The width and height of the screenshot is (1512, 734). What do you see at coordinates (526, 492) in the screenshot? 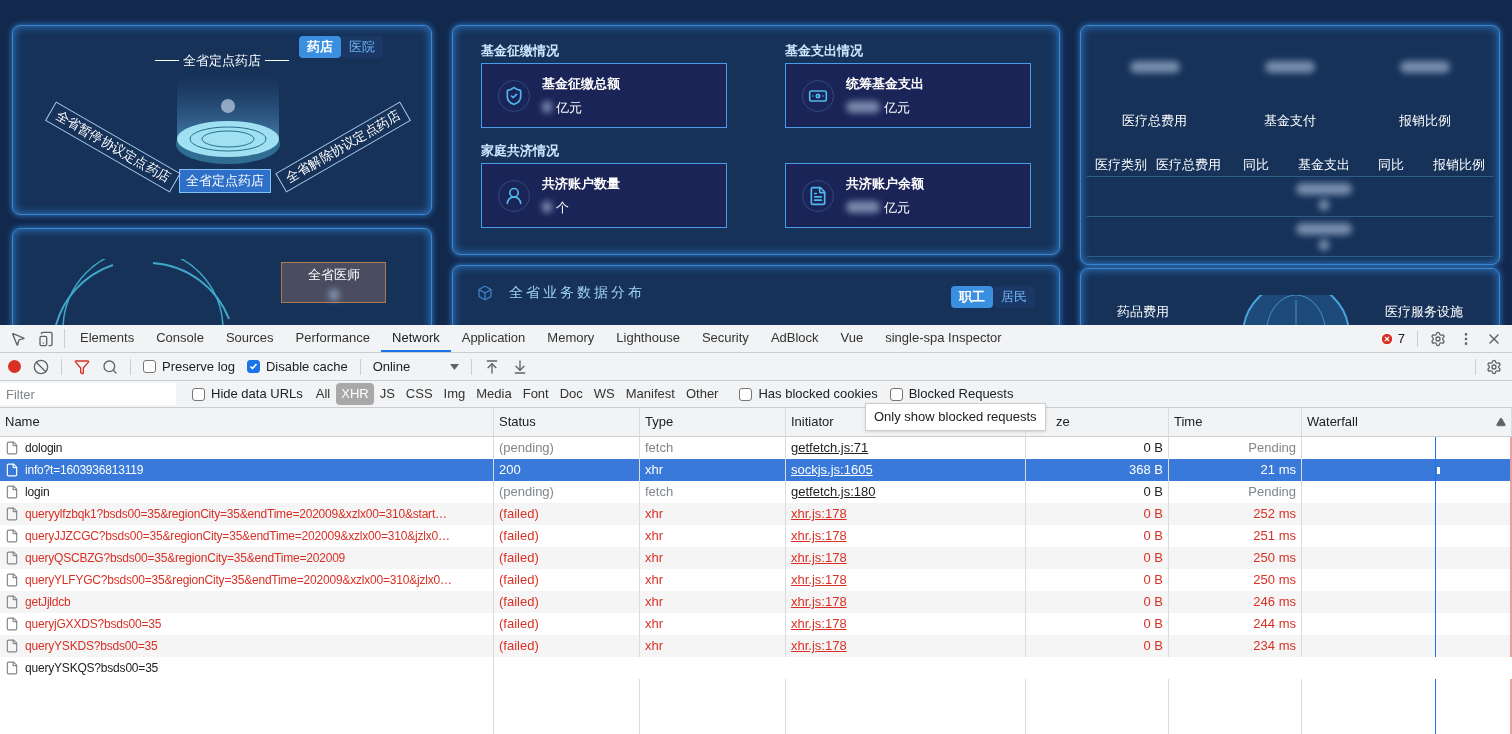
I see `status-cell-text: (pending)` at bounding box center [526, 492].